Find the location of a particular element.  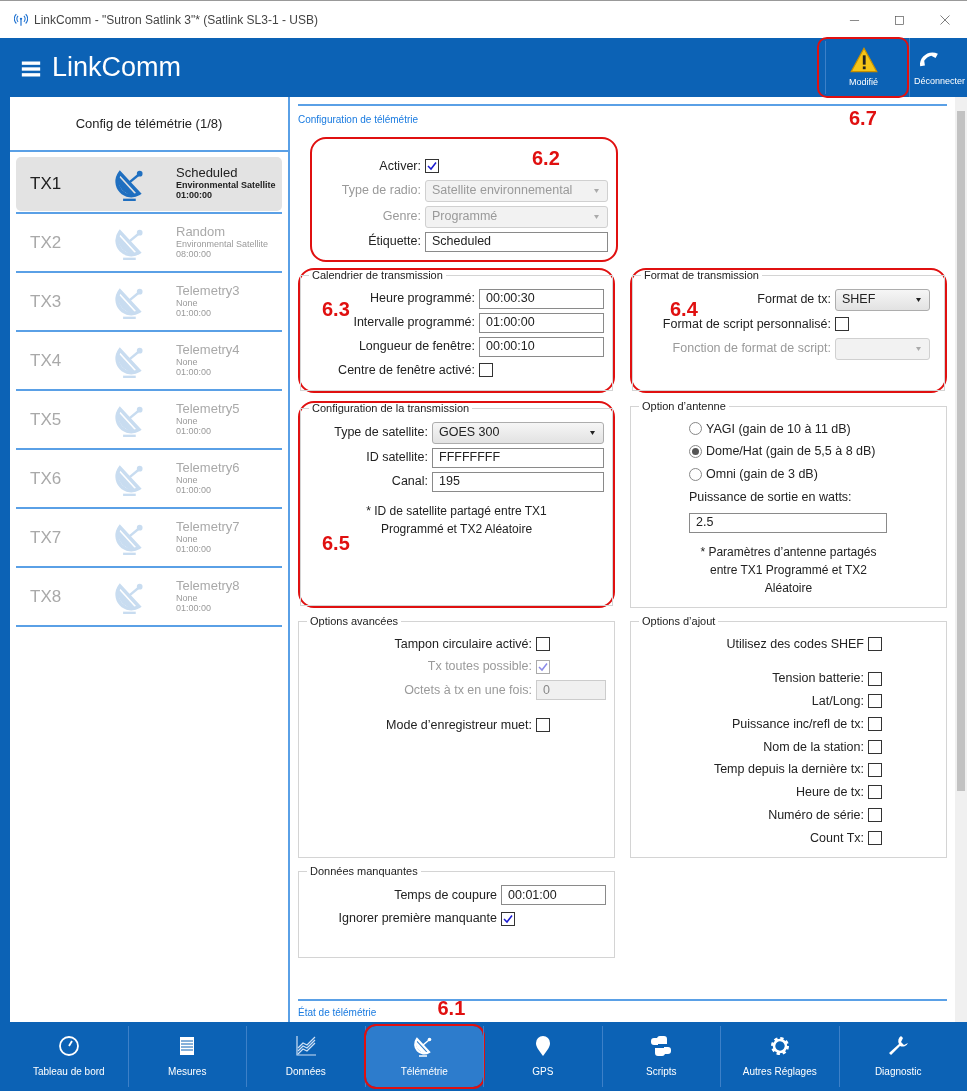

nav-tab: Autres Réglages is located at coordinates (780, 1056).